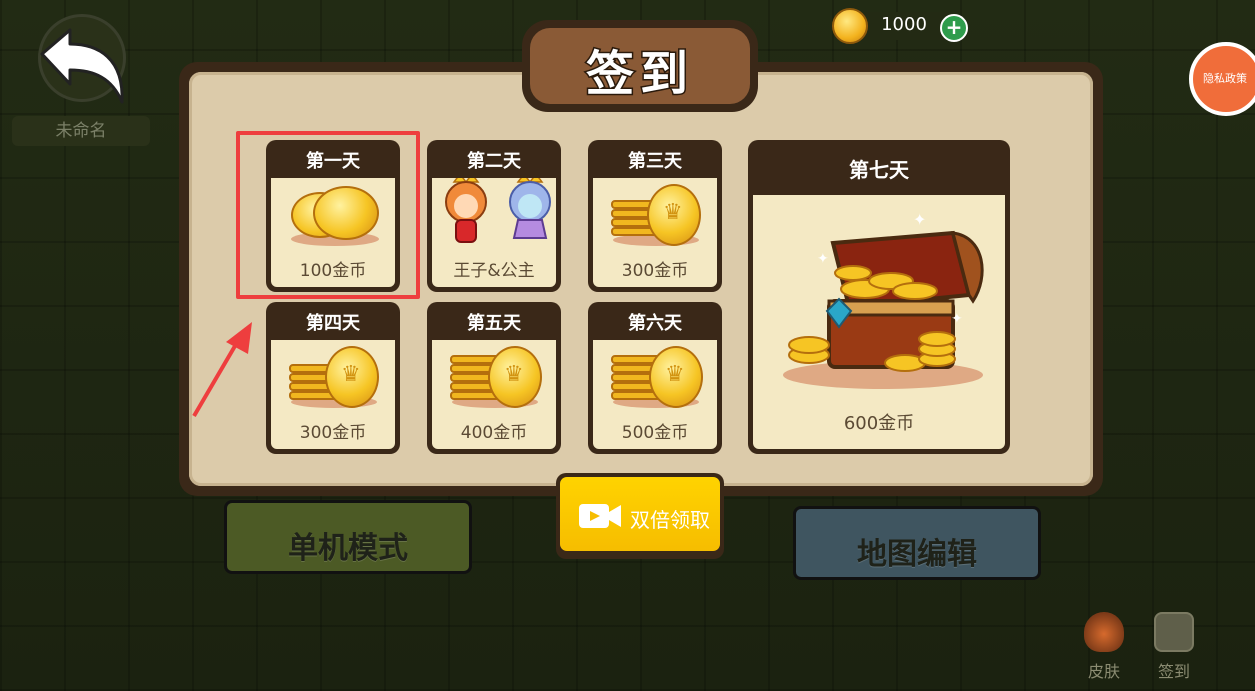  I want to click on privacy-policy-button: 隐私政策, so click(1222, 79).